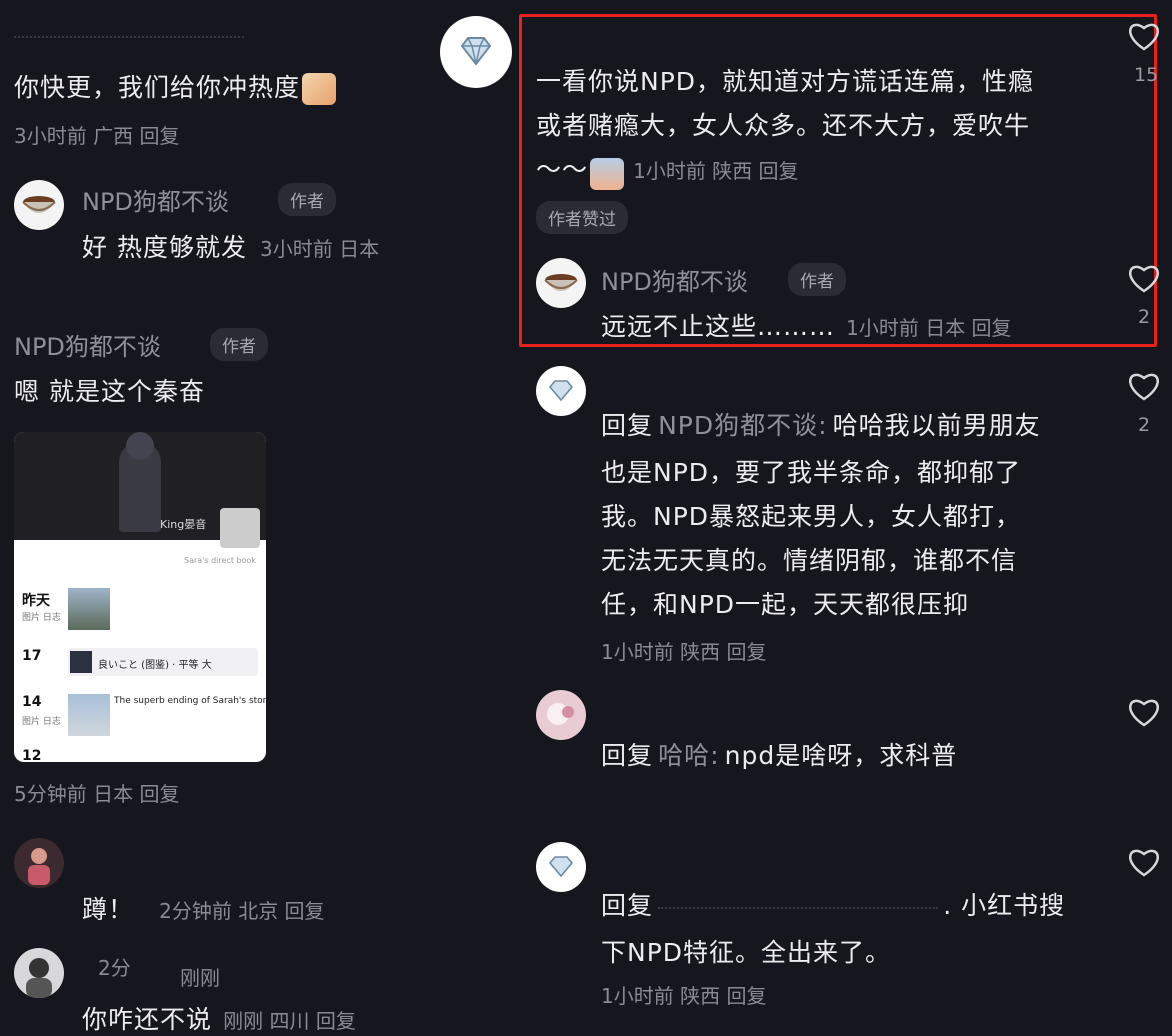 Image resolution: width=1172 pixels, height=1036 pixels. What do you see at coordinates (36, 601) in the screenshot?
I see `screenshot-date: 昨天` at bounding box center [36, 601].